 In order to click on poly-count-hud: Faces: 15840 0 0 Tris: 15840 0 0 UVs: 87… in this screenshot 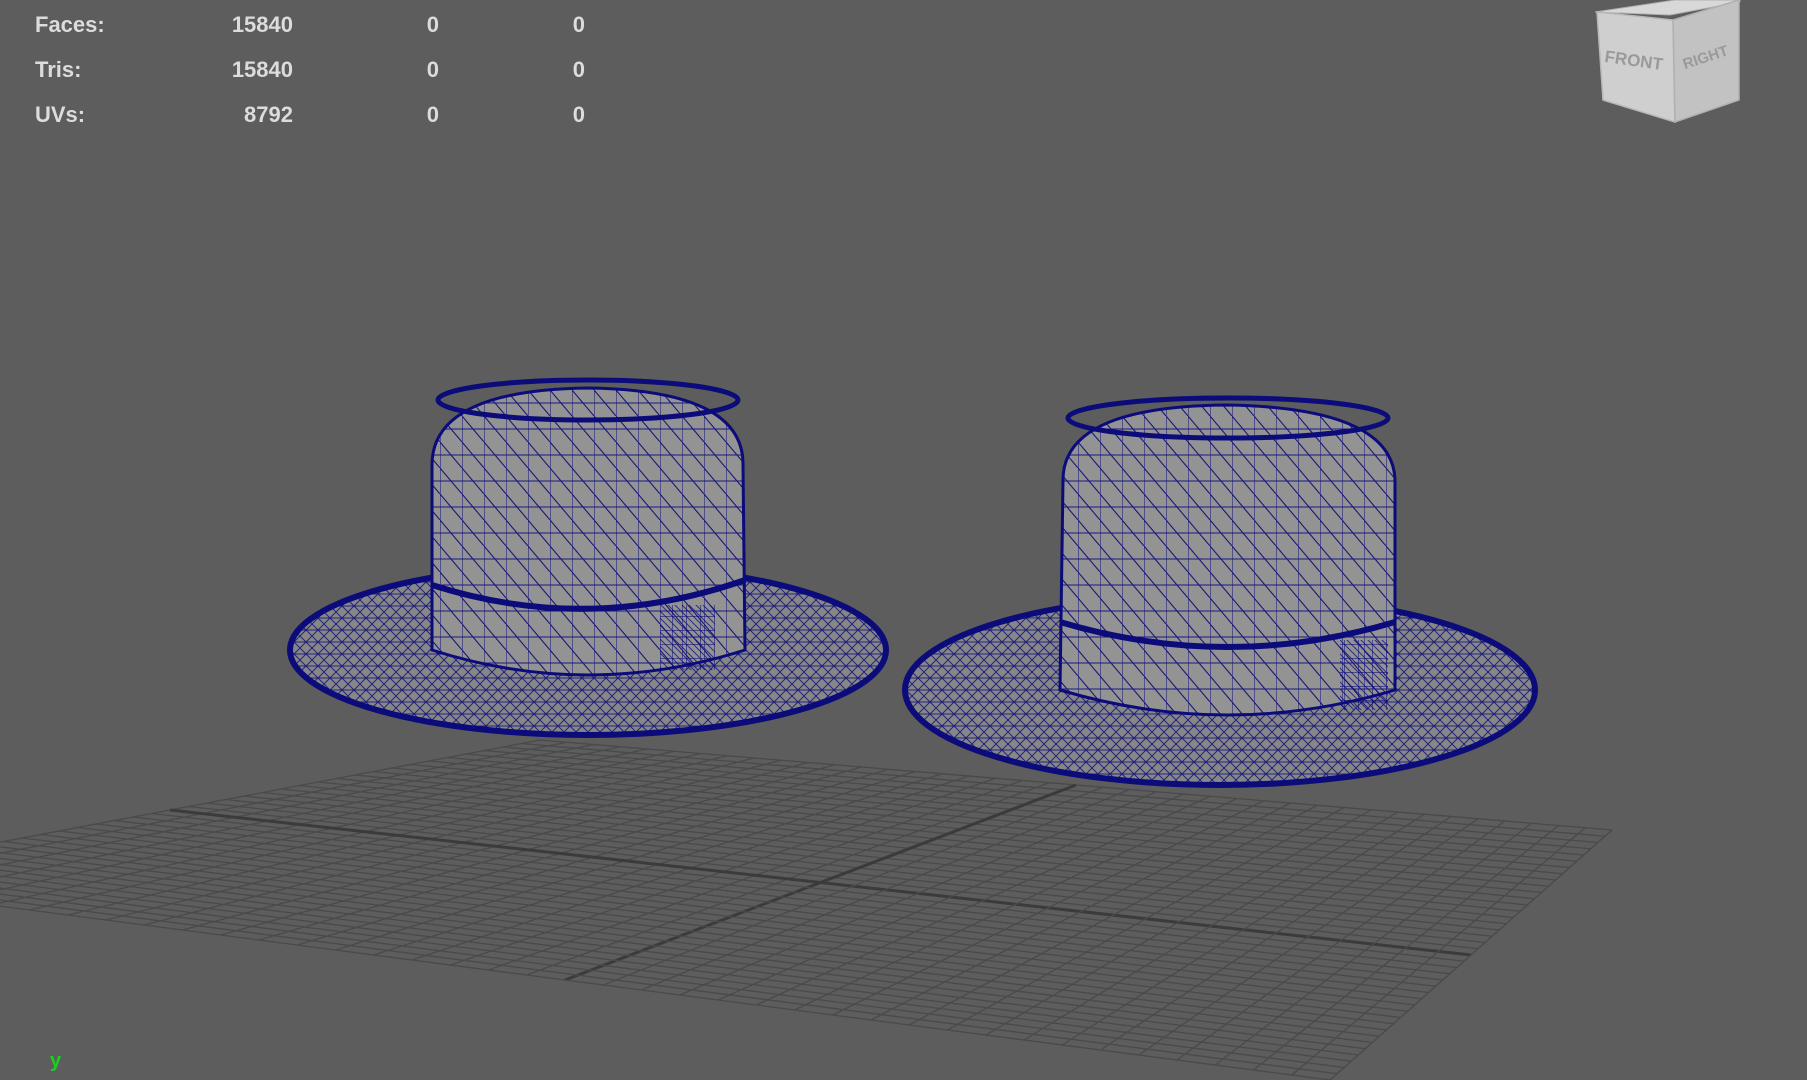, I will do `click(310, 70)`.